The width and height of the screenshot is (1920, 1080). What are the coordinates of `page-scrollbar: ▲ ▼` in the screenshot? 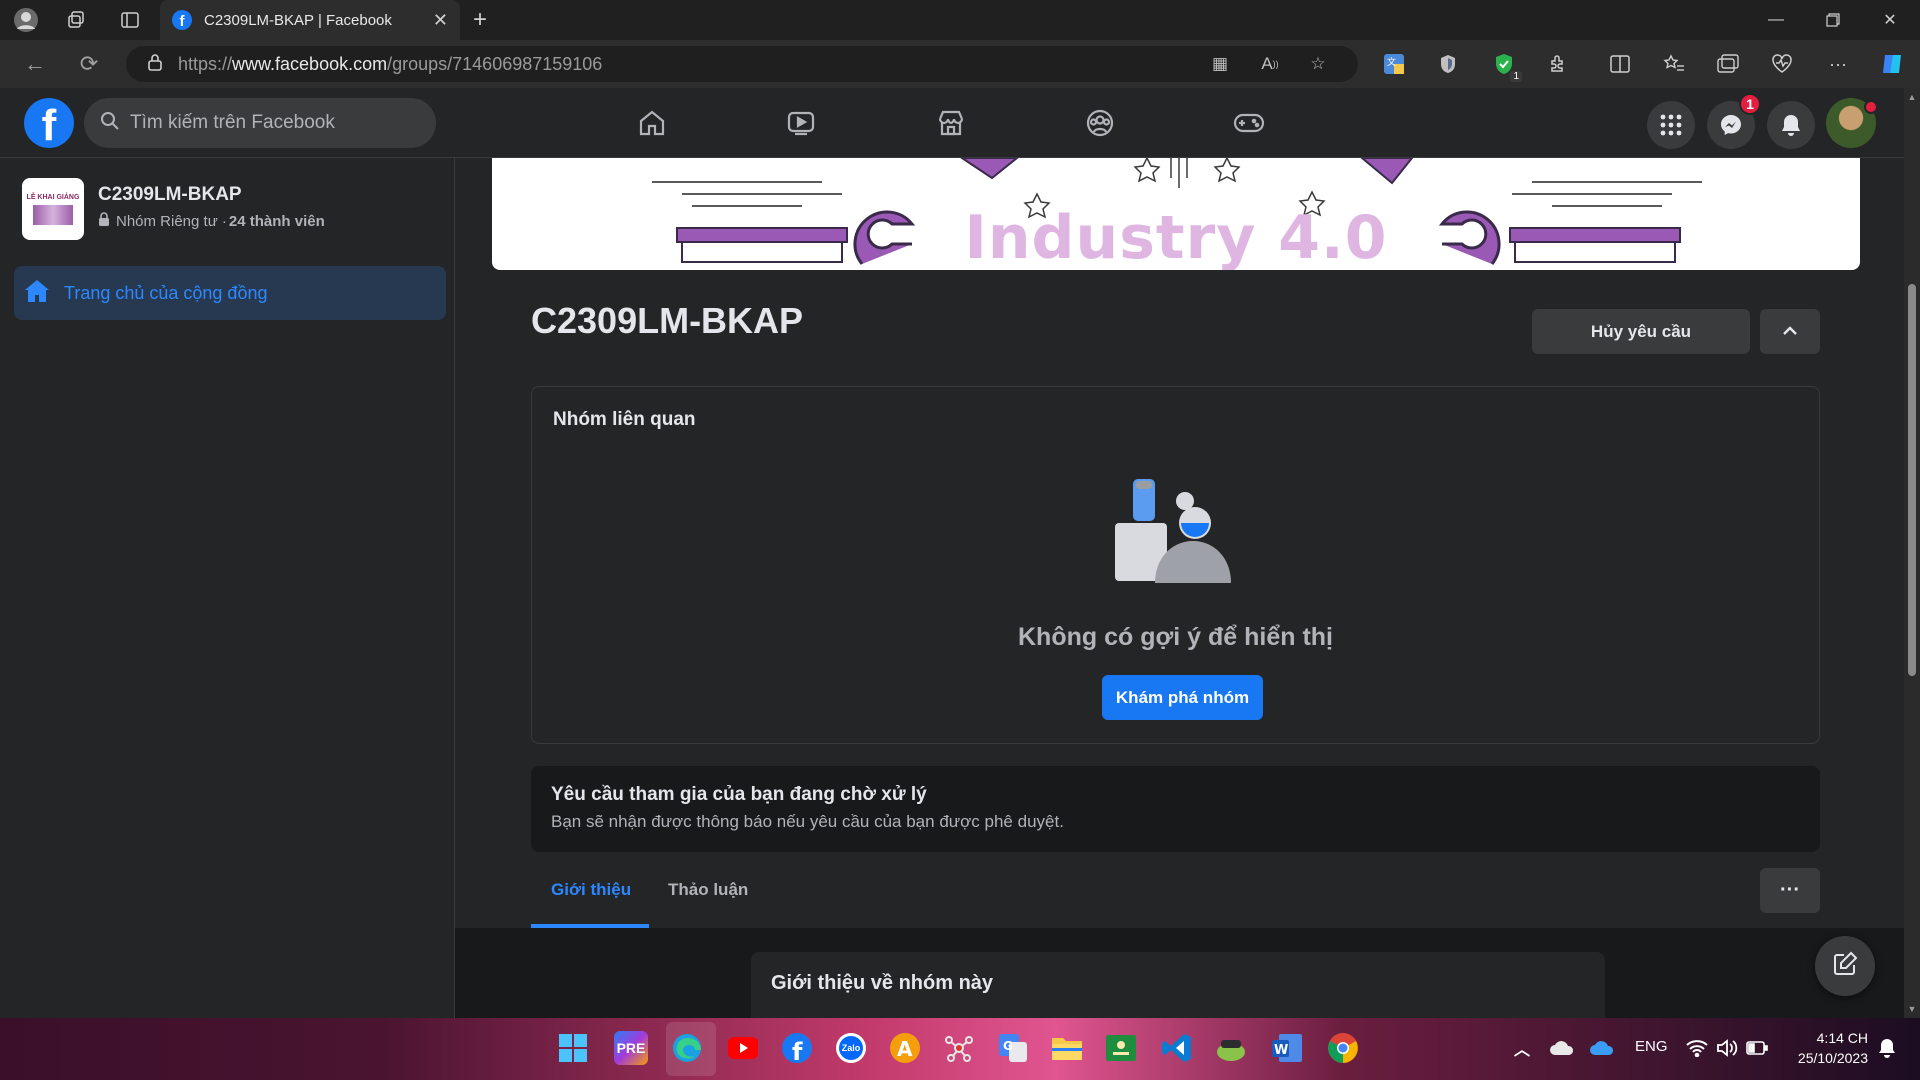 It's located at (1912, 553).